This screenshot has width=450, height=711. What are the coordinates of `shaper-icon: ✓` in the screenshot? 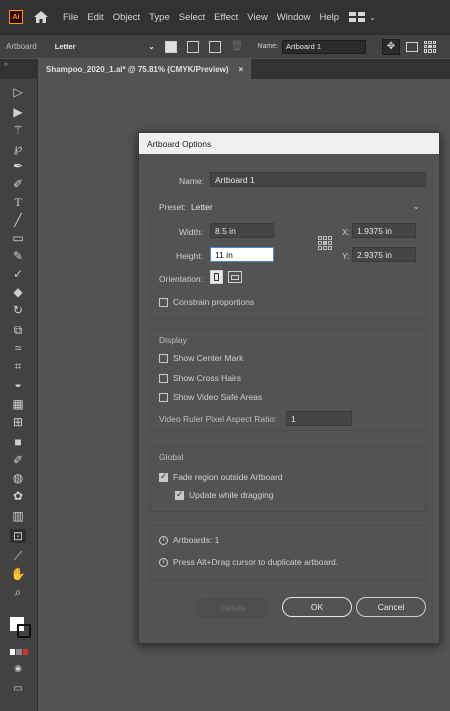 It's located at (18, 274).